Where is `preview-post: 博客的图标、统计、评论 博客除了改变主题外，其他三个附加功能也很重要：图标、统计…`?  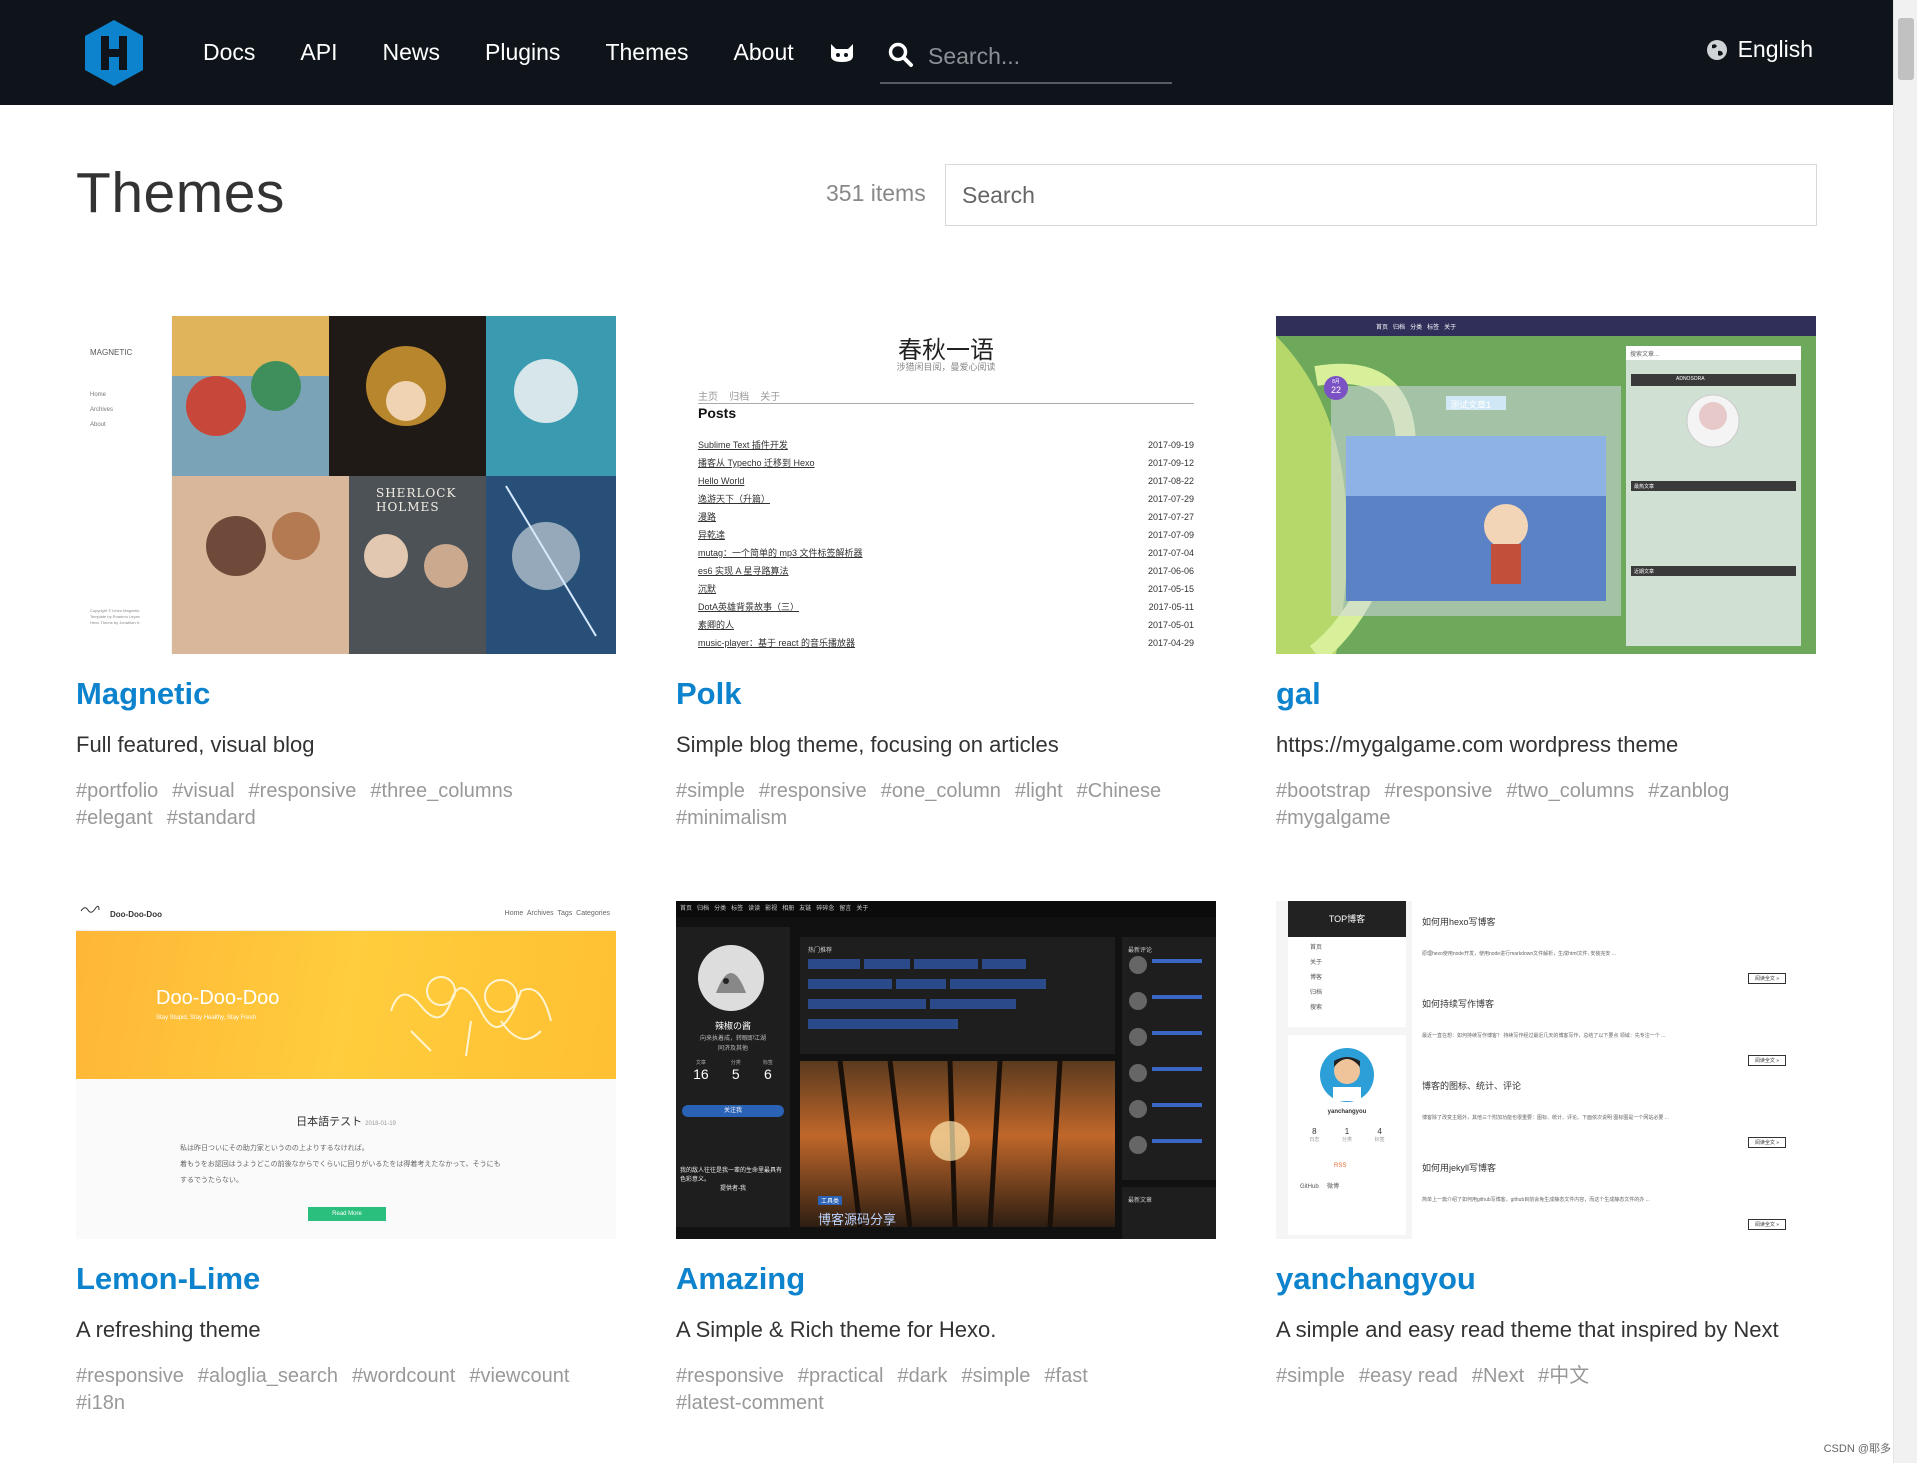
preview-post: 博客的图标、统计、评论 博客除了改变主题外，其他三个附加功能也很重要：图标、统计… is located at coordinates (1615, 1113).